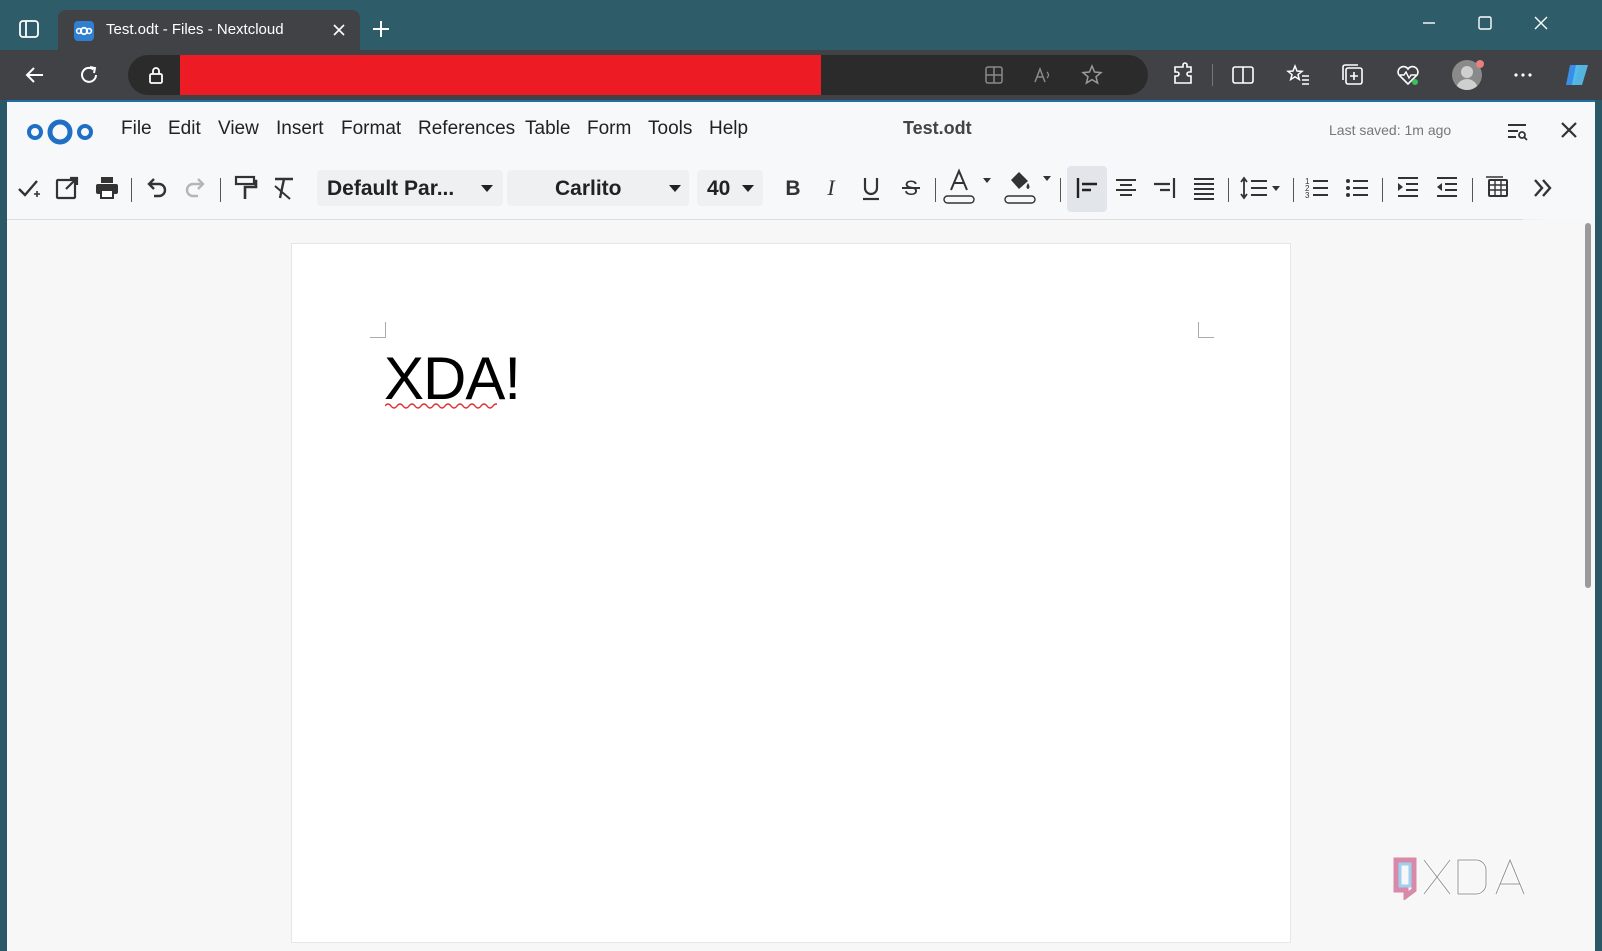 Image resolution: width=1602 pixels, height=951 pixels. What do you see at coordinates (1027, 188) in the screenshot?
I see `highlight-color-icon` at bounding box center [1027, 188].